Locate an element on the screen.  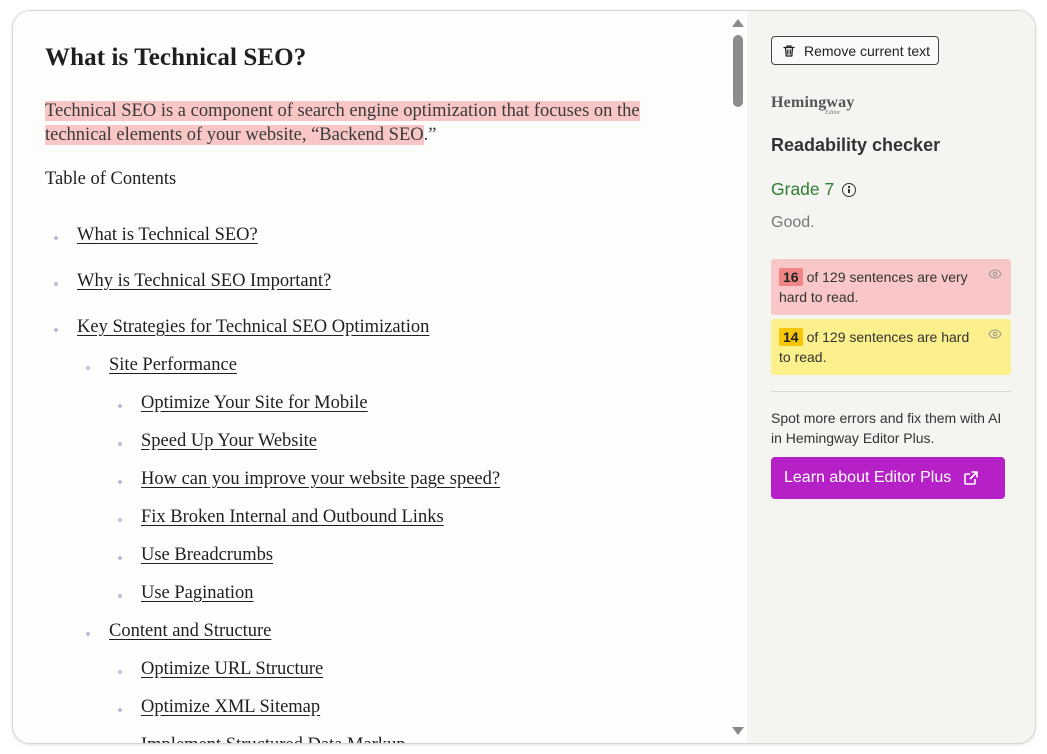
external-link-icon is located at coordinates (971, 478).